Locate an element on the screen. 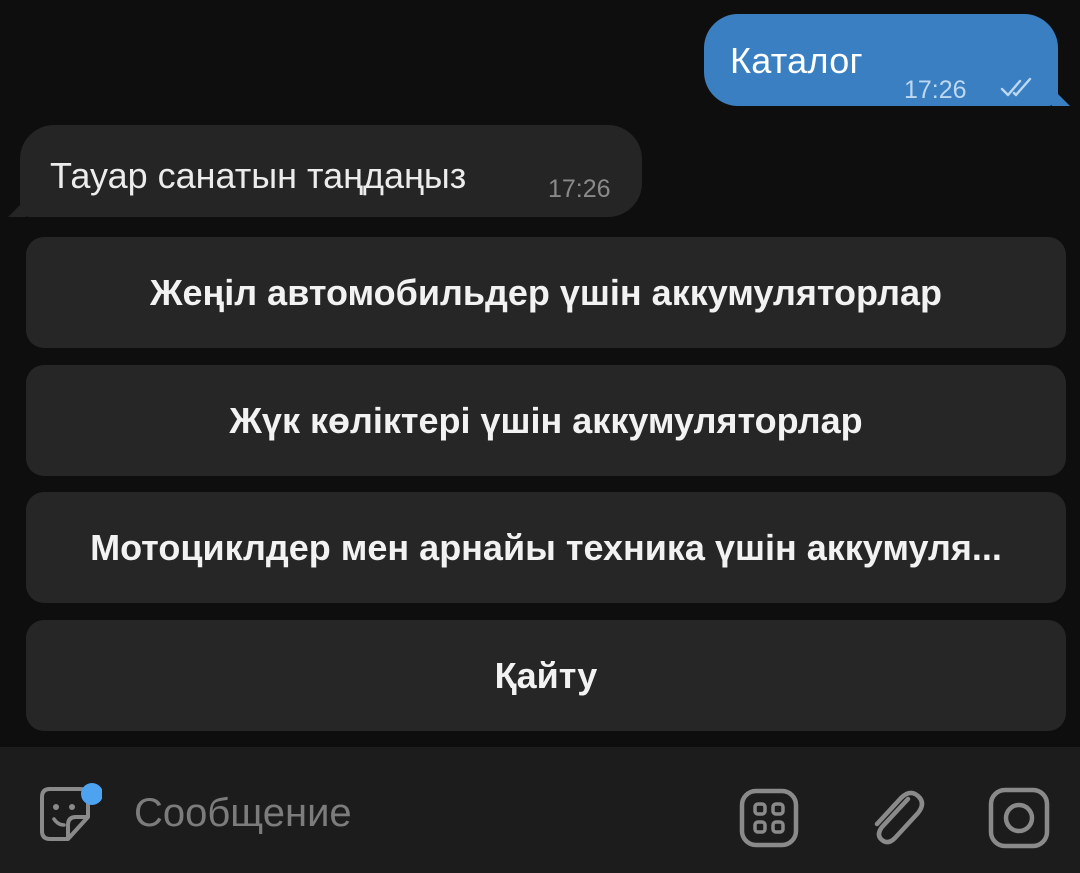 The image size is (1080, 873). outgoing-message-text: Каталог is located at coordinates (796, 60).